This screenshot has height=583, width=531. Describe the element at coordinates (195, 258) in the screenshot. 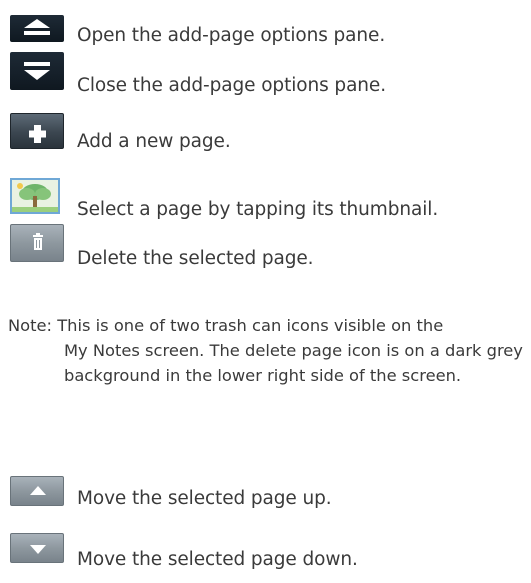

I see `legend-label: Delete the selected page.` at that location.